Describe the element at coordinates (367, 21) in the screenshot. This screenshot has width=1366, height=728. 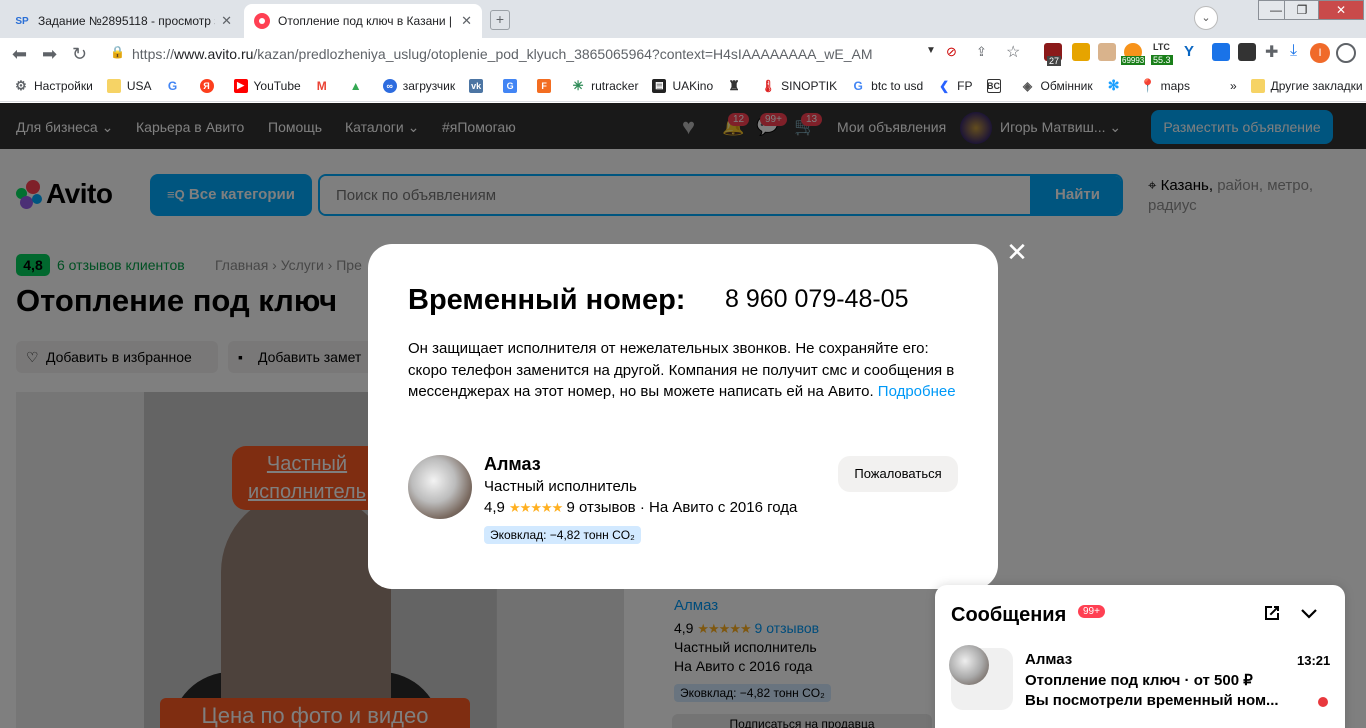
I see `tab-title: Отопление под ключ в Казани | У` at that location.